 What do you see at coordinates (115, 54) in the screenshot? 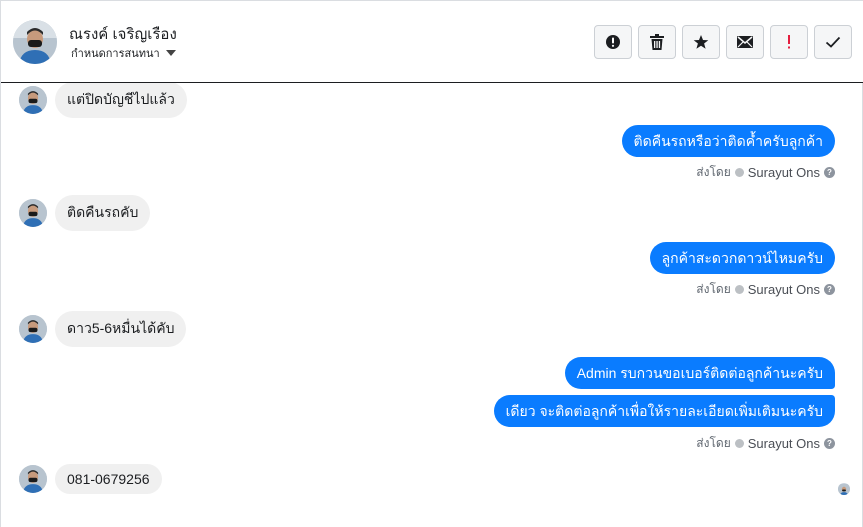
I see `conversation-options-label: กำหนดการสนทนา` at bounding box center [115, 54].